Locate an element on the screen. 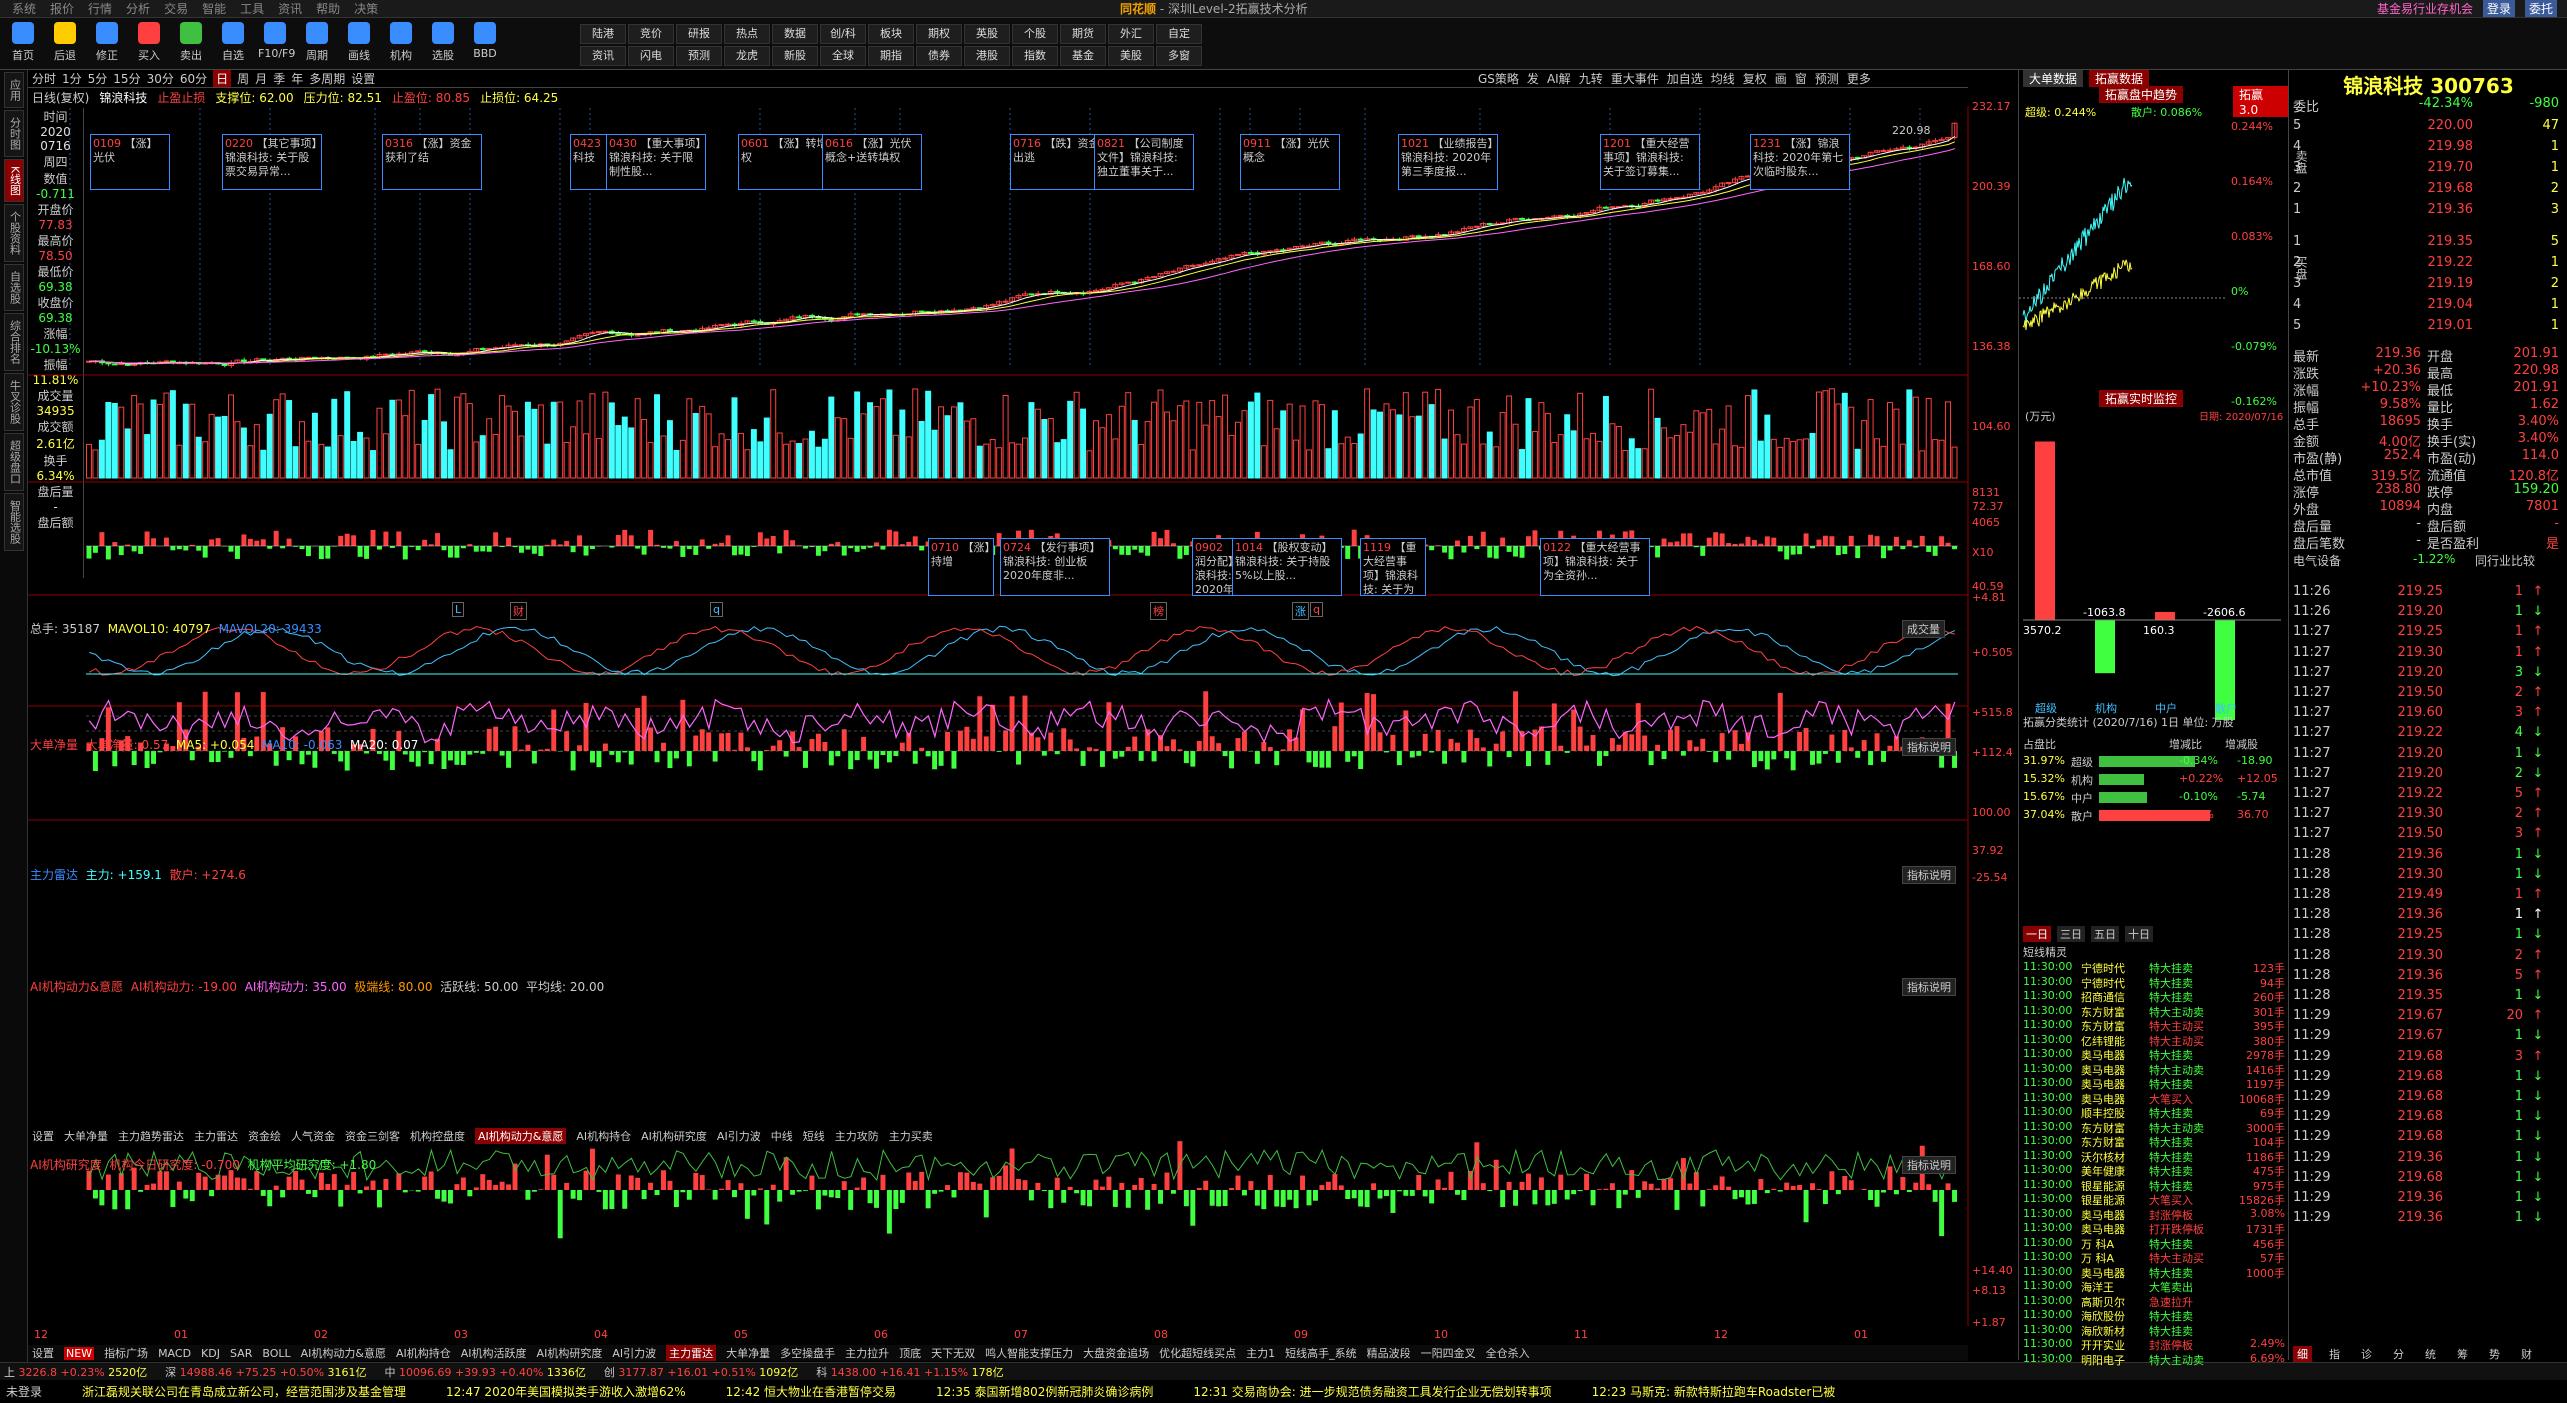  chart-tool-button: 九转 is located at coordinates (1591, 78).